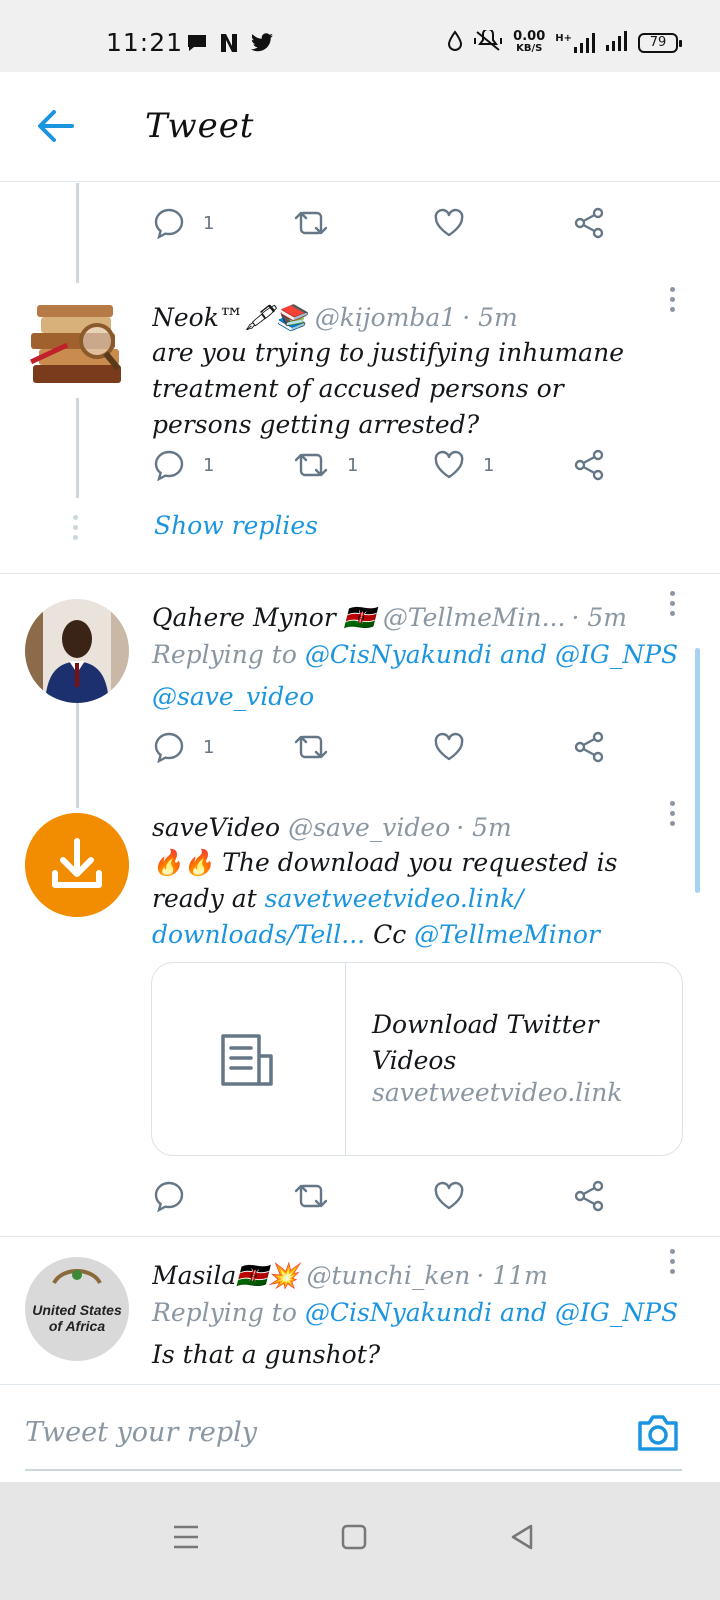 The height and width of the screenshot is (1600, 720). What do you see at coordinates (224, 1312) in the screenshot?
I see `replying-to-label: Replying to` at bounding box center [224, 1312].